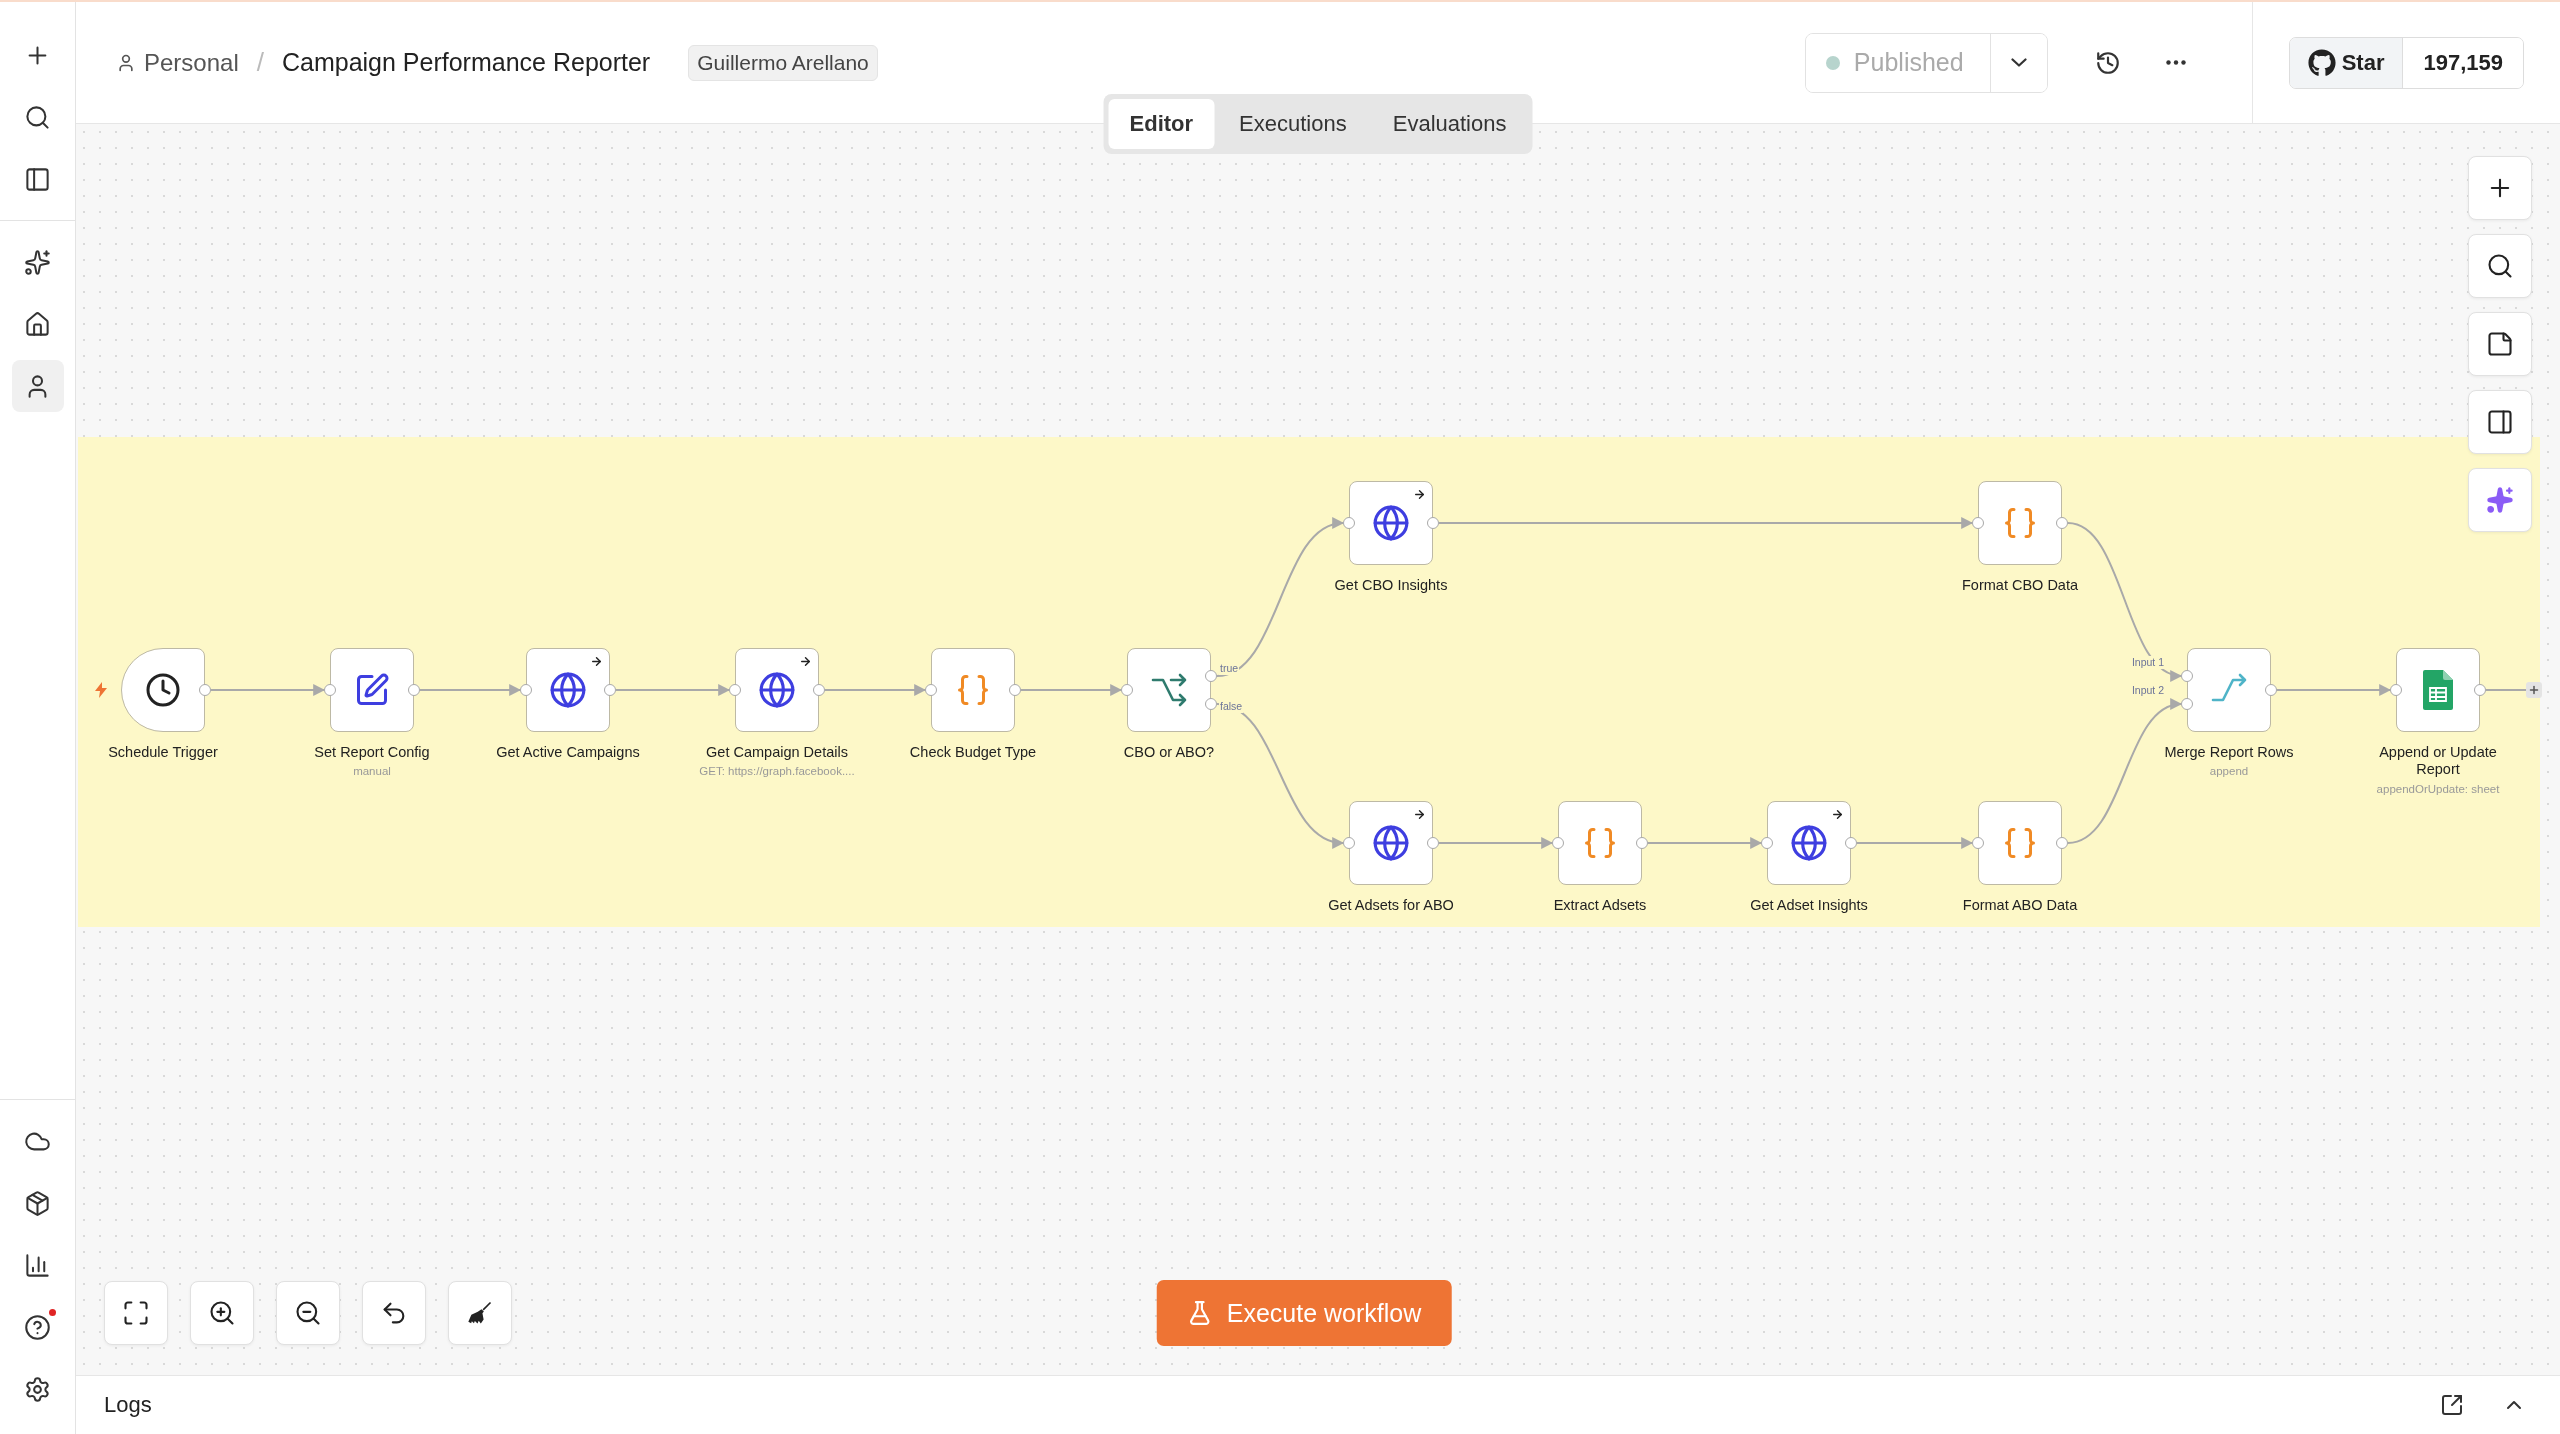  I want to click on history-icon, so click(2107, 62).